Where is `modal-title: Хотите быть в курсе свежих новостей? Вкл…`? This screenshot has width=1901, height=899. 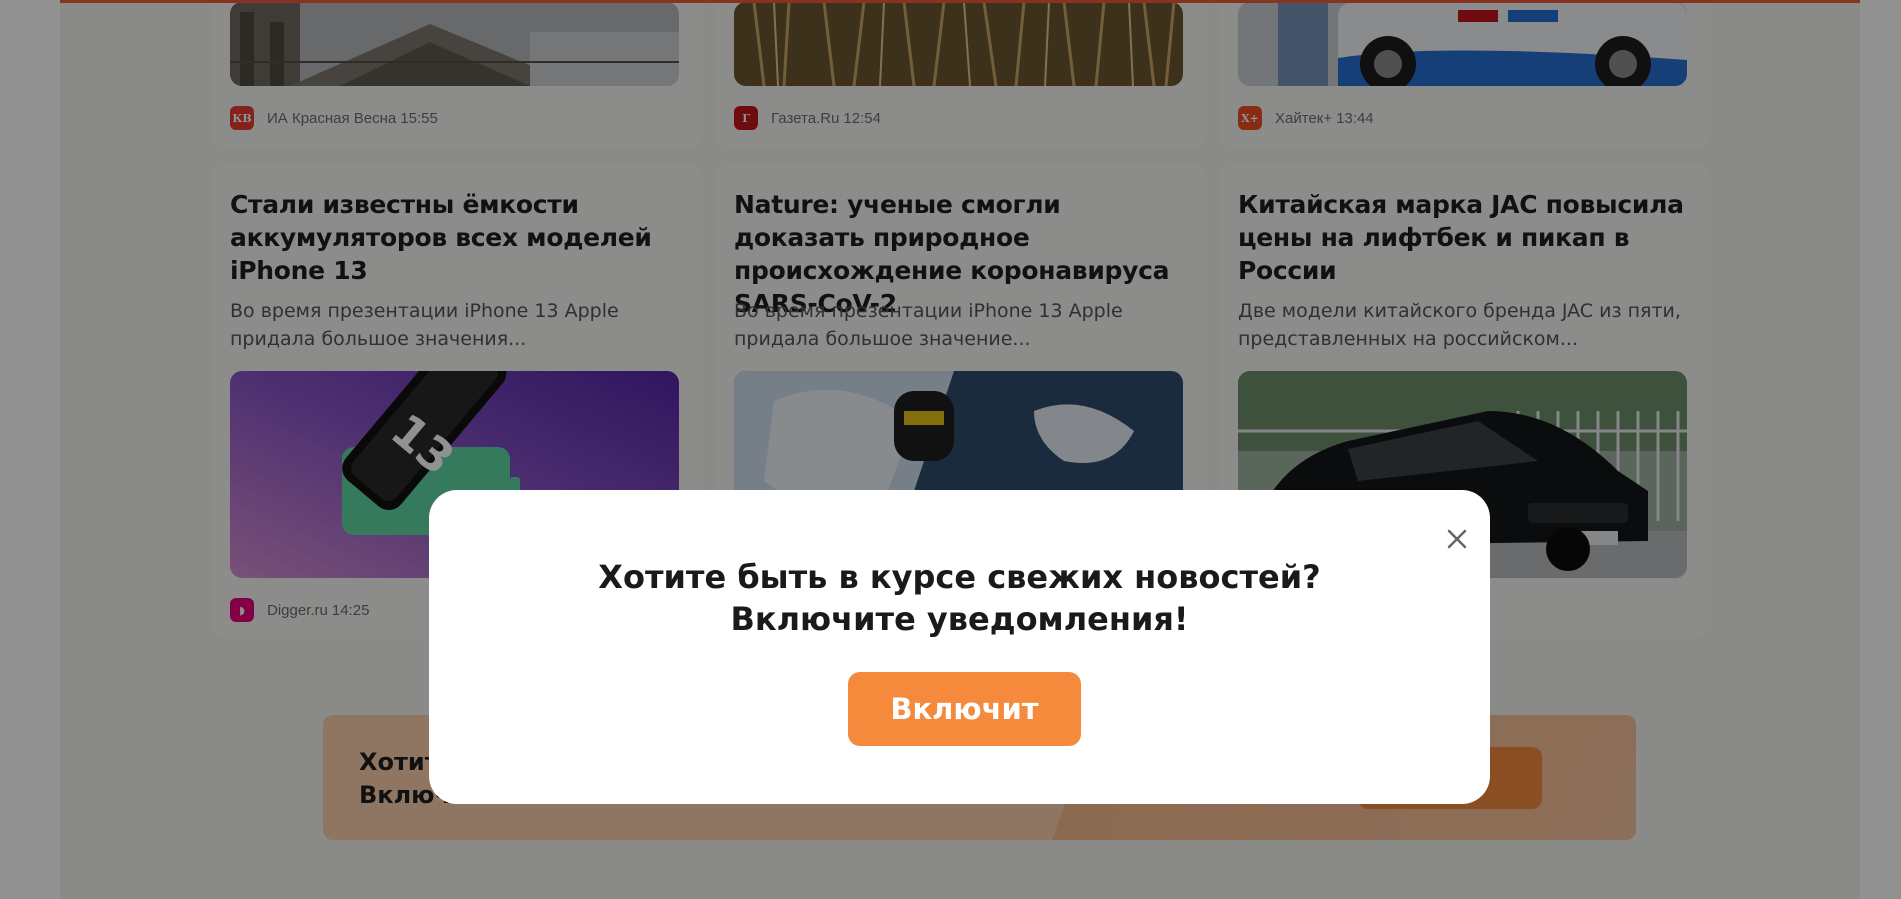 modal-title: Хотите быть в курсе свежих новостей? Вкл… is located at coordinates (959, 598).